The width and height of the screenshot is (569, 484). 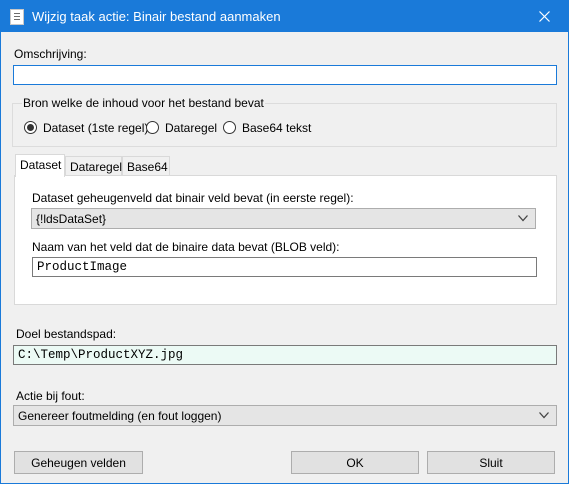 What do you see at coordinates (191, 128) in the screenshot?
I see `radio-label: Dataregel` at bounding box center [191, 128].